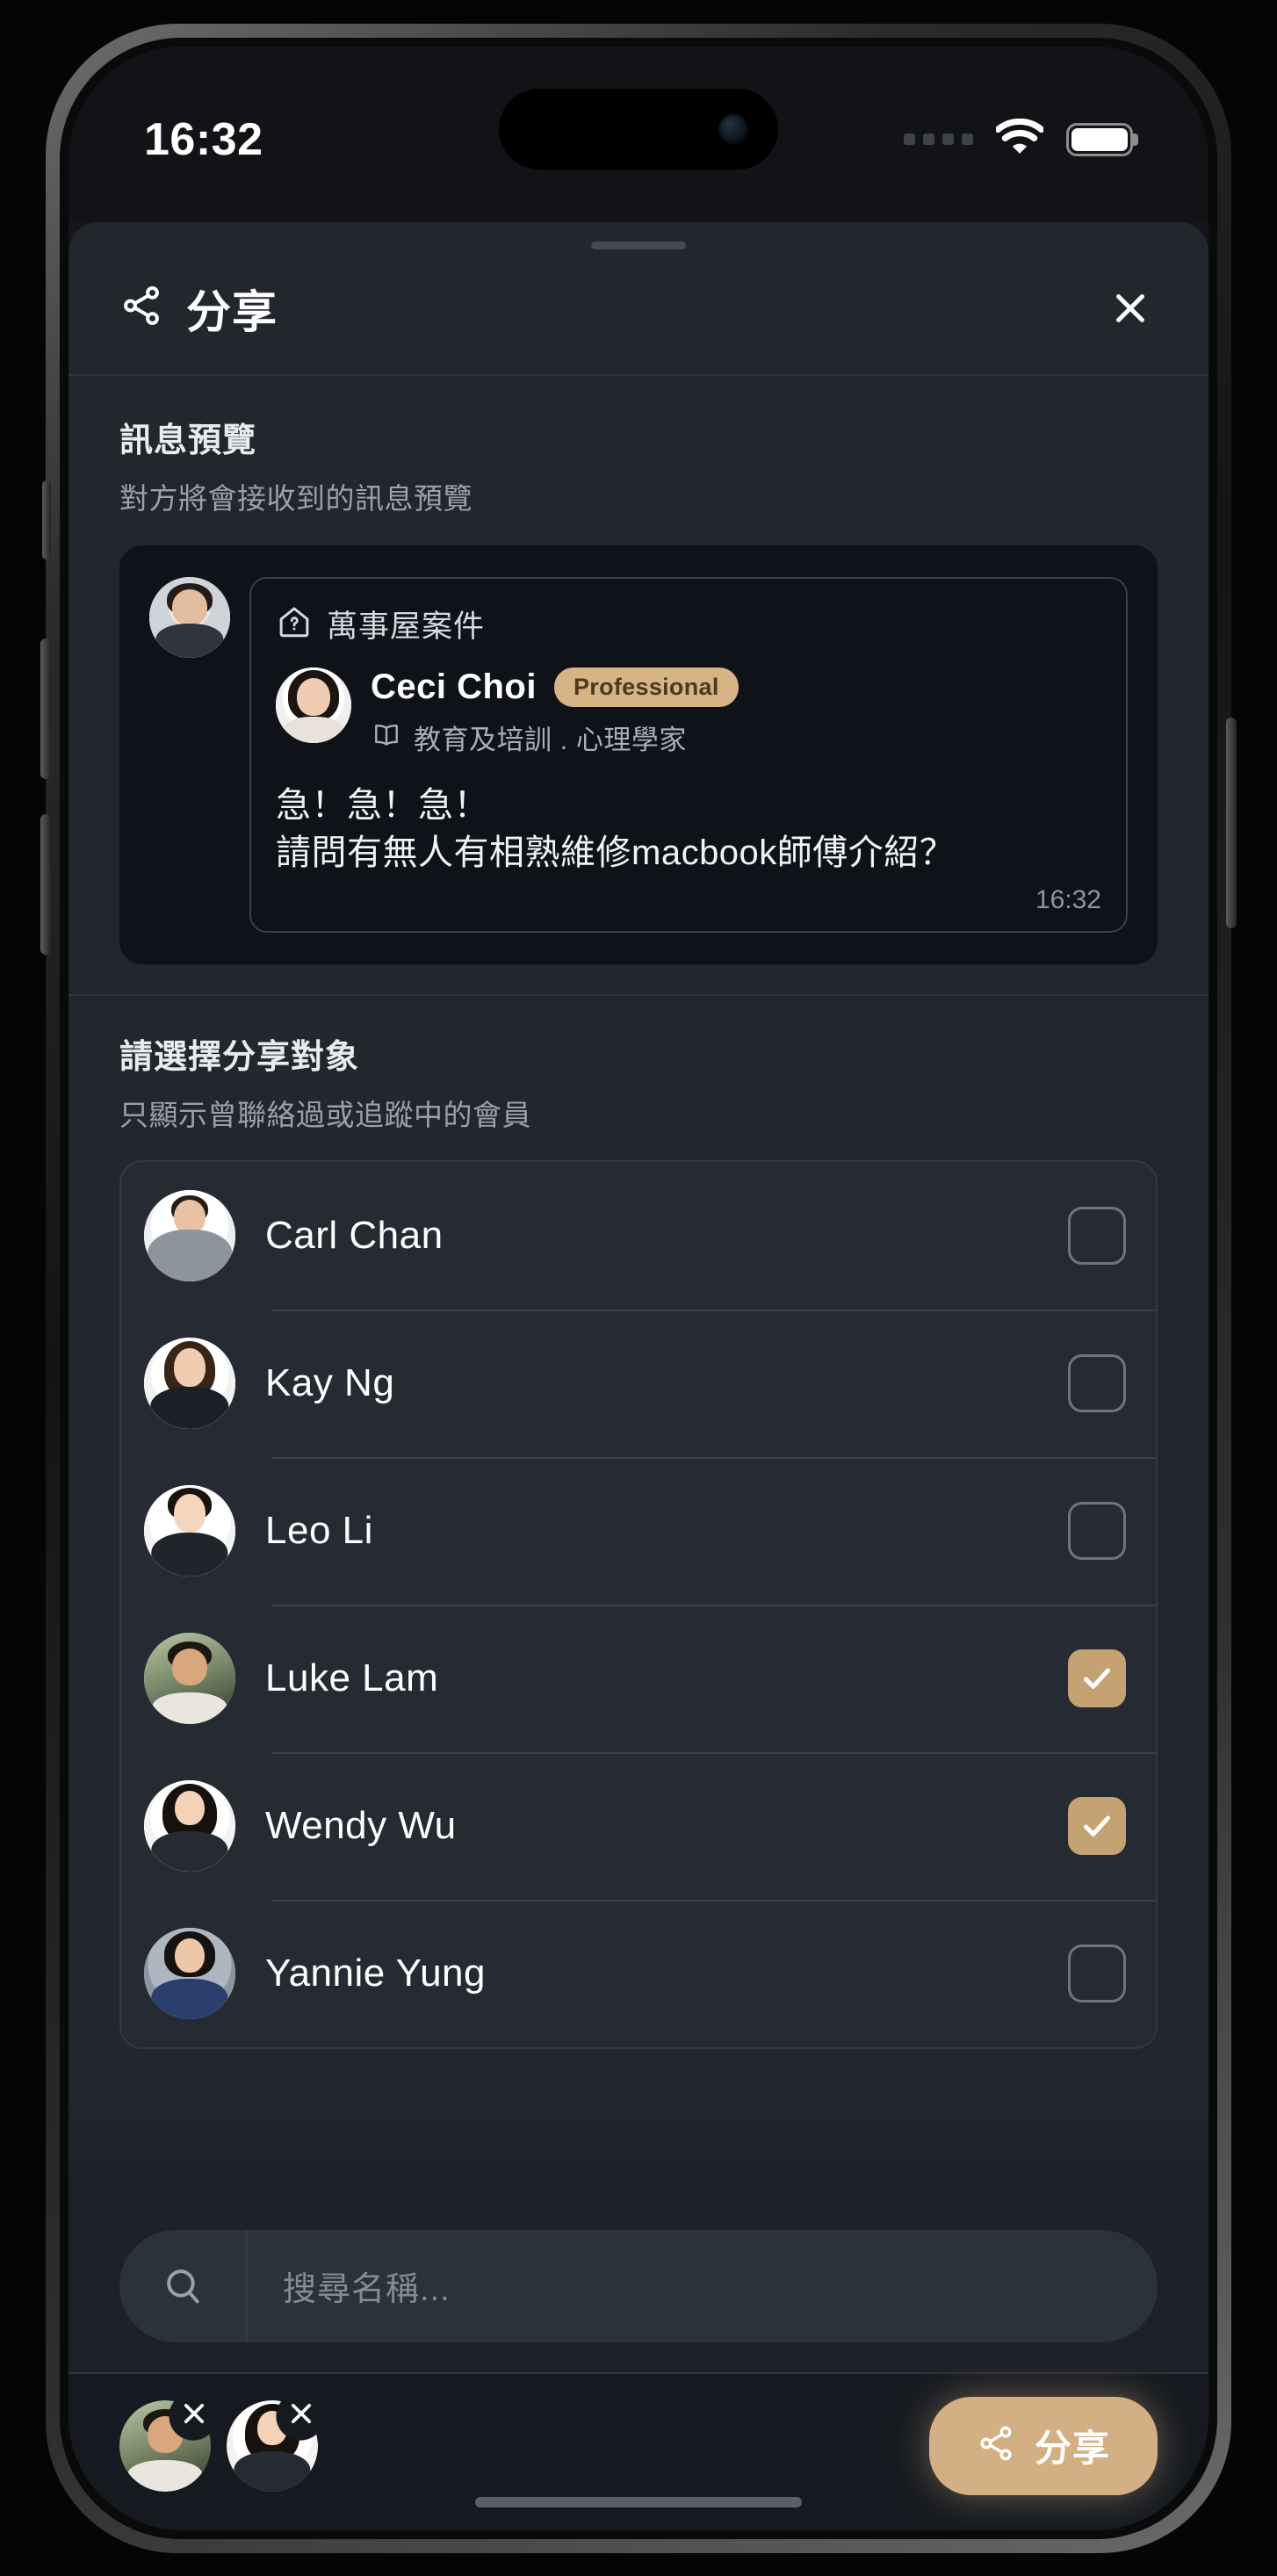  What do you see at coordinates (383, 805) in the screenshot?
I see `message-line: 急！急！急！` at bounding box center [383, 805].